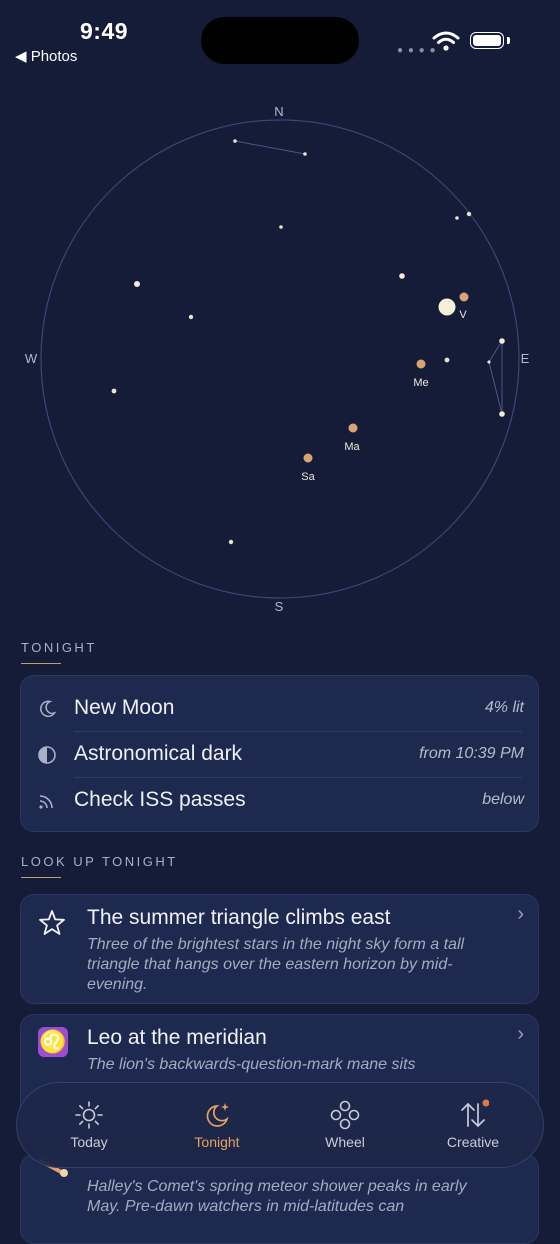  Describe the element at coordinates (508, 40) in the screenshot. I see `battery-nub` at that location.